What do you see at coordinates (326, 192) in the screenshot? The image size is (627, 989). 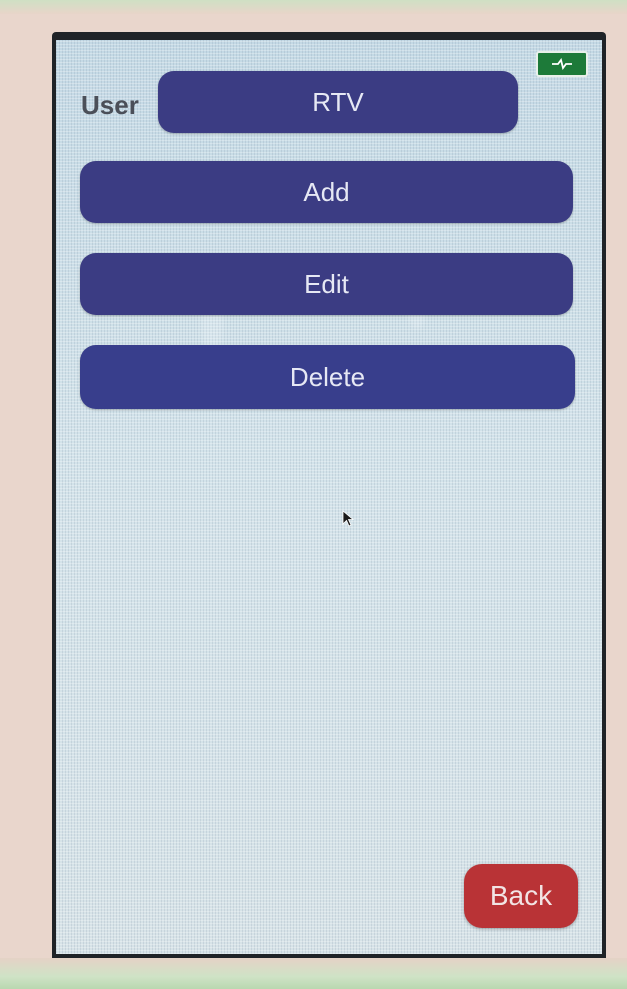 I see `add-button: Add` at bounding box center [326, 192].